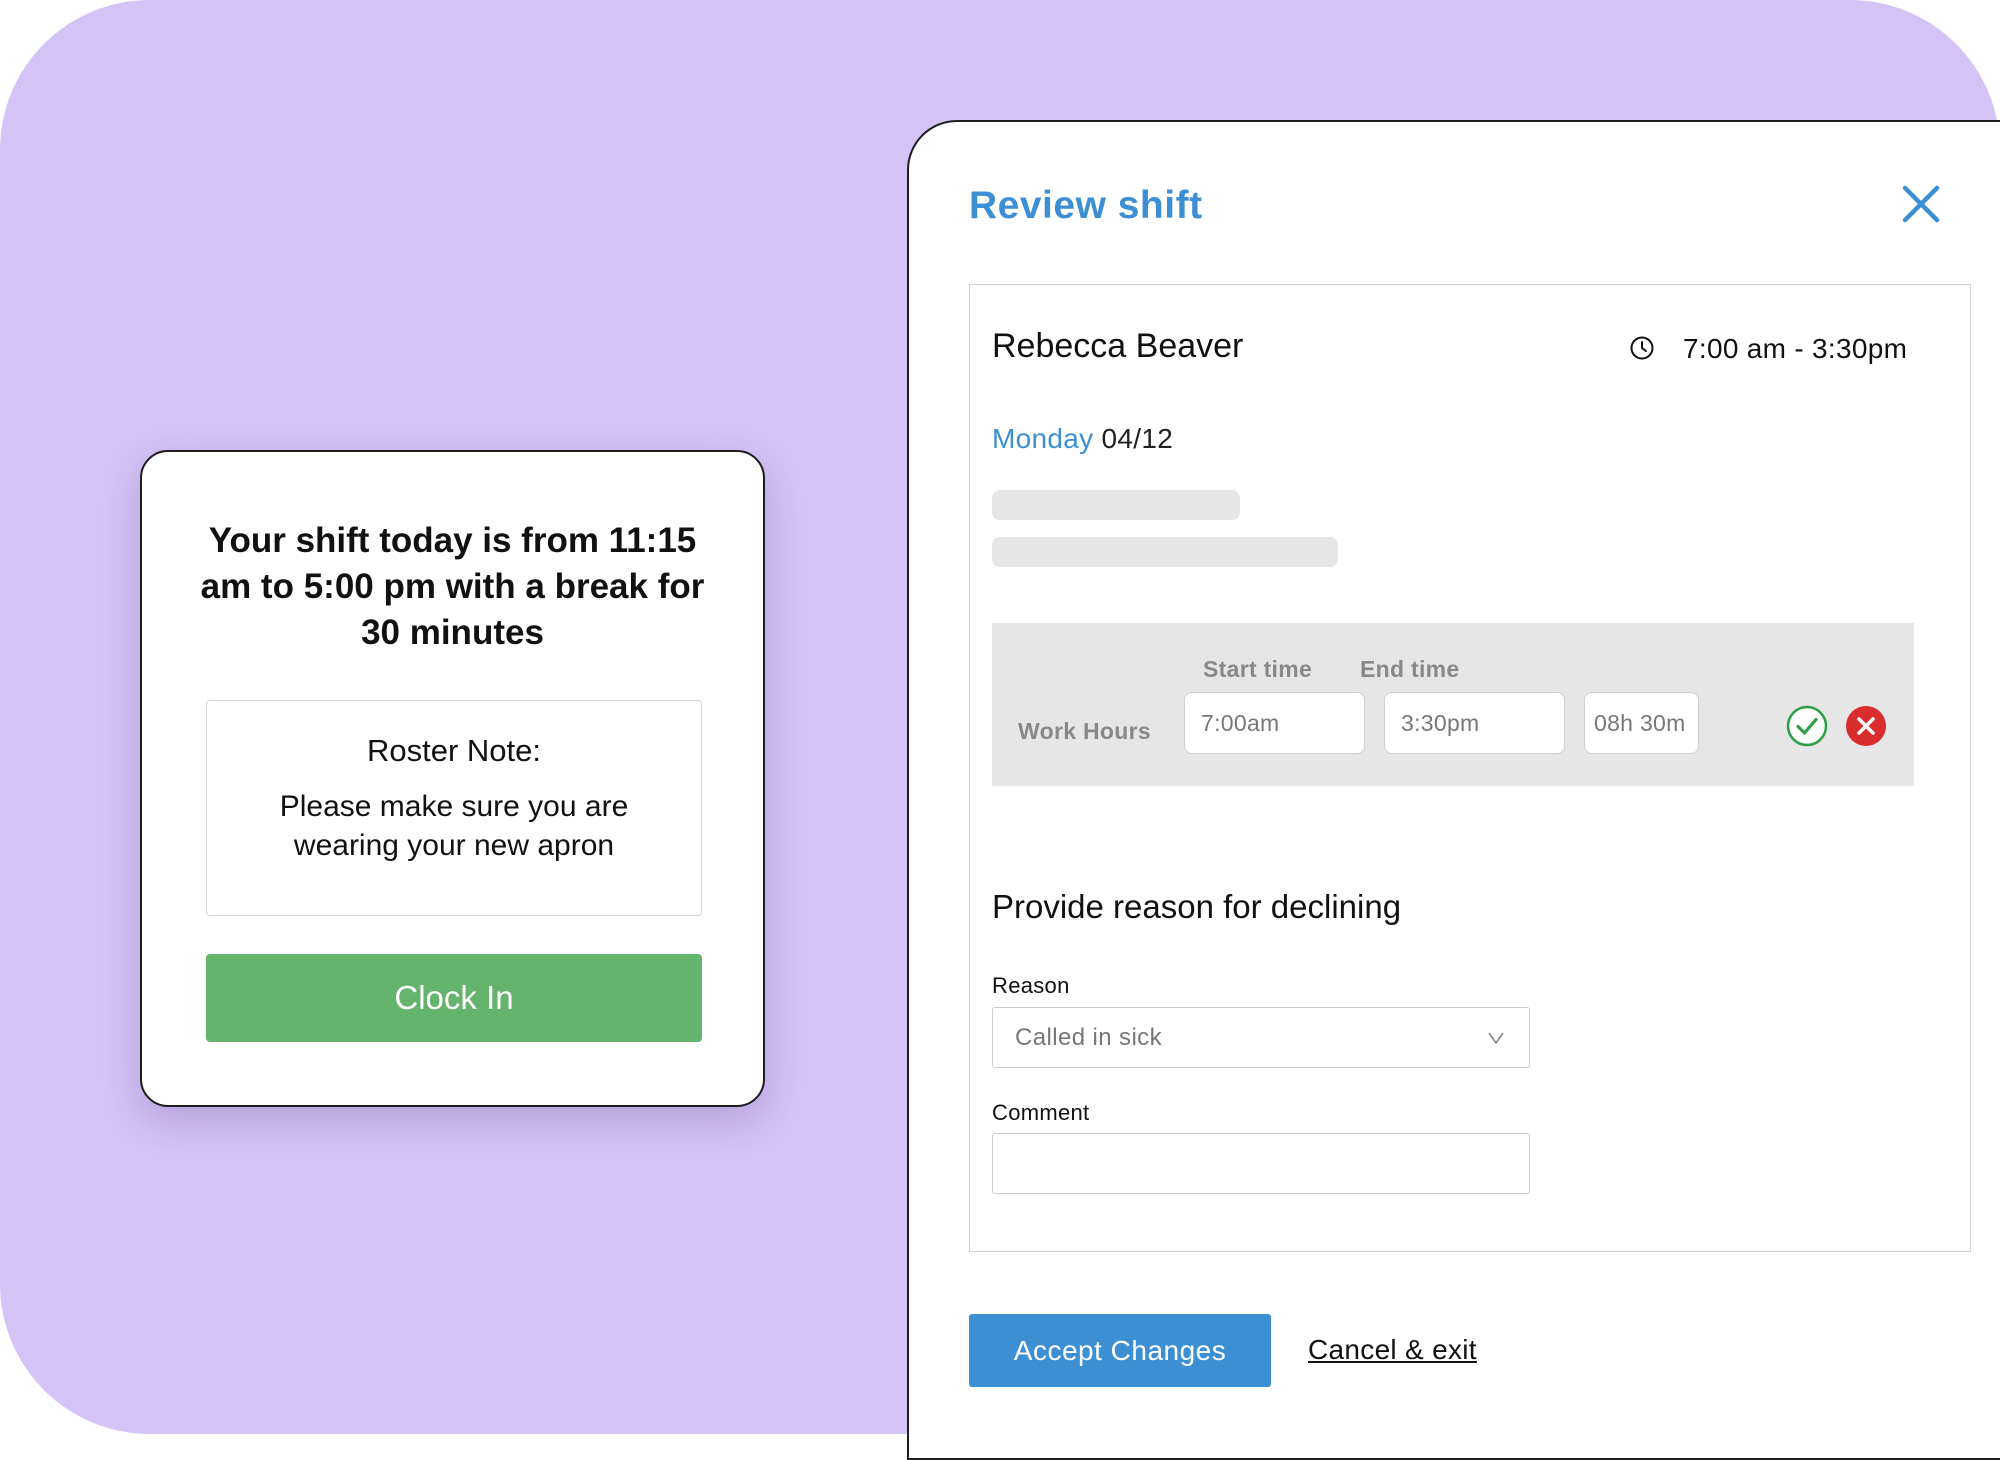 This screenshot has height=1460, width=2000. What do you see at coordinates (1118, 346) in the screenshot?
I see `employee-name: Rebecca Beaver` at bounding box center [1118, 346].